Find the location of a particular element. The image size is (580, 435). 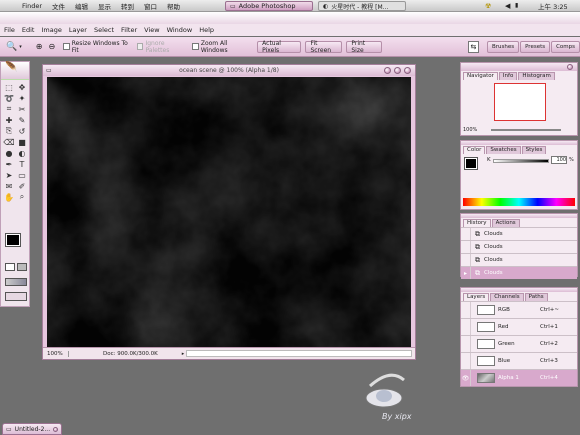

blur-tool-icon: ● is located at coordinates (9, 153).